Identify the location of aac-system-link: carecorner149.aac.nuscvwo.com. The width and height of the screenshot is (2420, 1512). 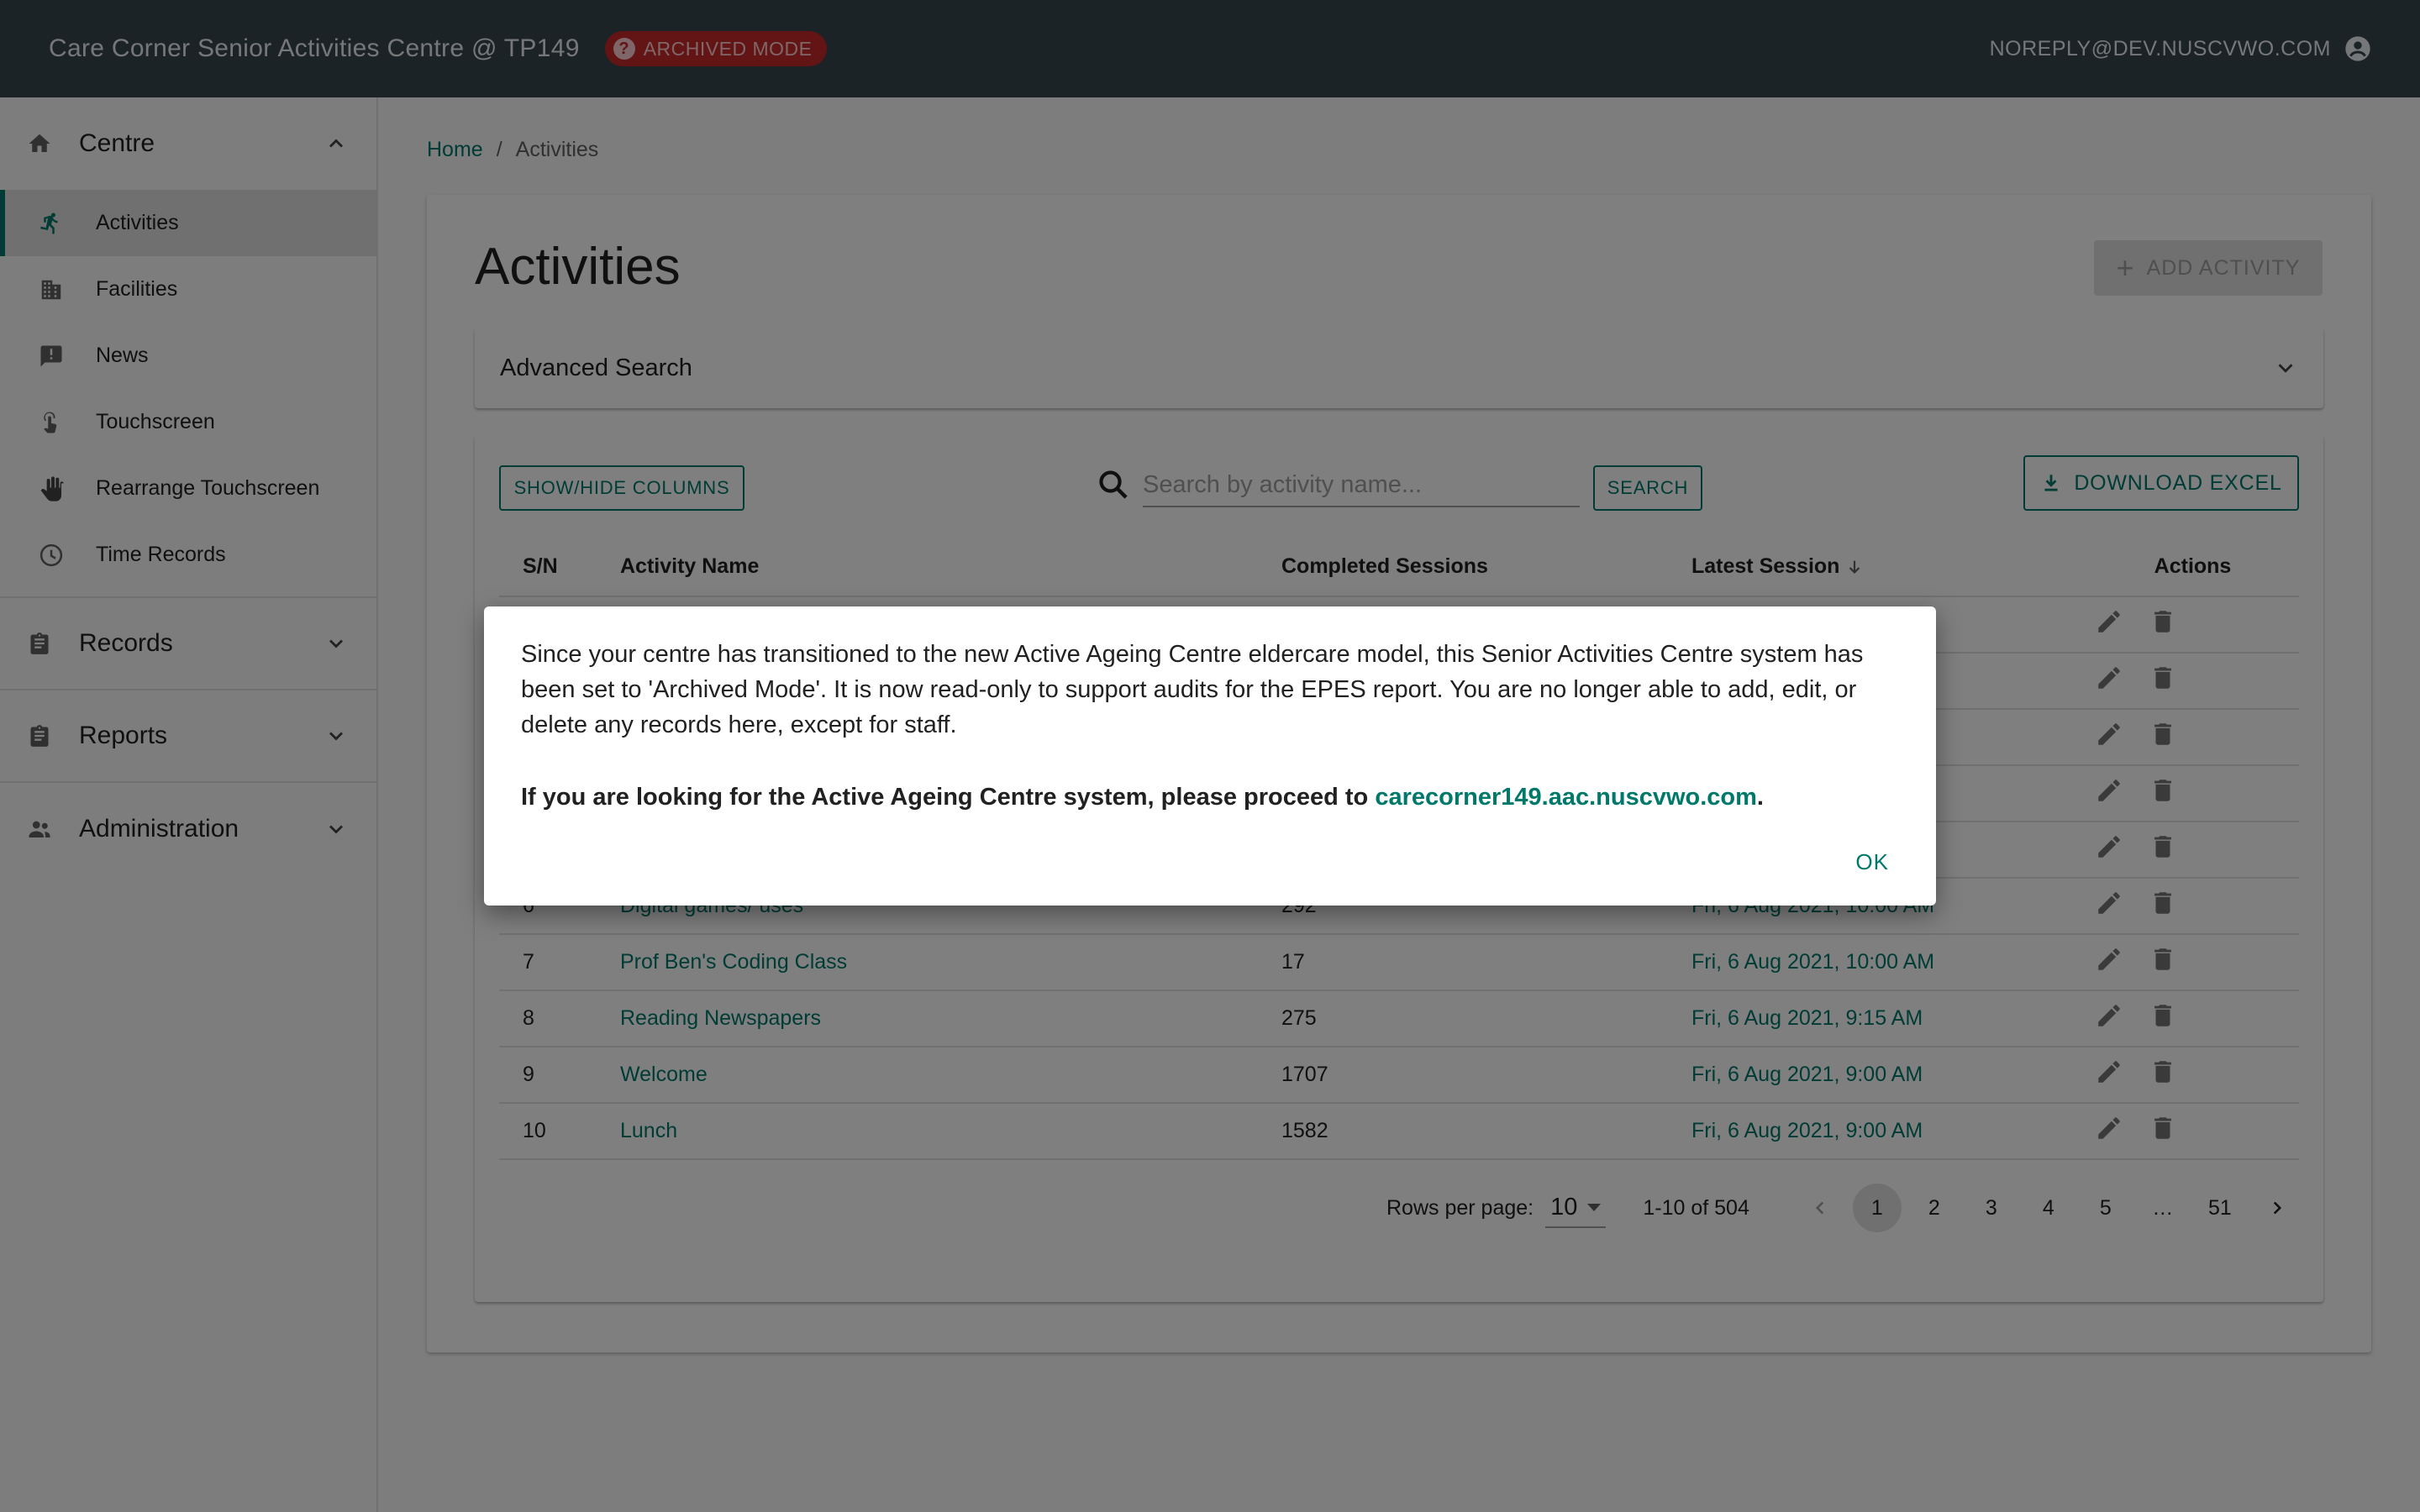
(1566, 797).